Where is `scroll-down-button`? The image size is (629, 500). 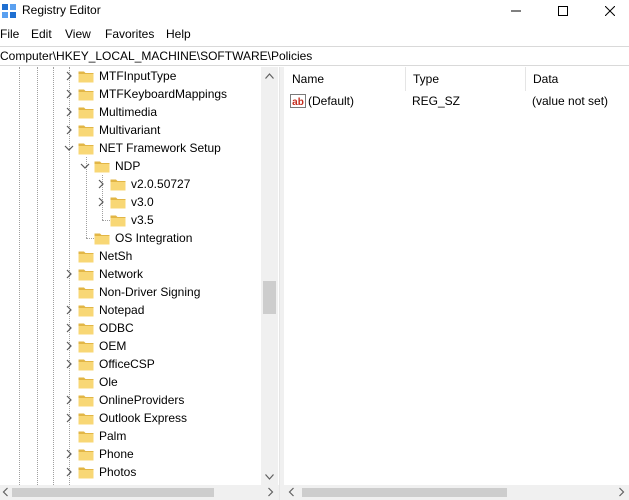
scroll-down-button is located at coordinates (269, 476).